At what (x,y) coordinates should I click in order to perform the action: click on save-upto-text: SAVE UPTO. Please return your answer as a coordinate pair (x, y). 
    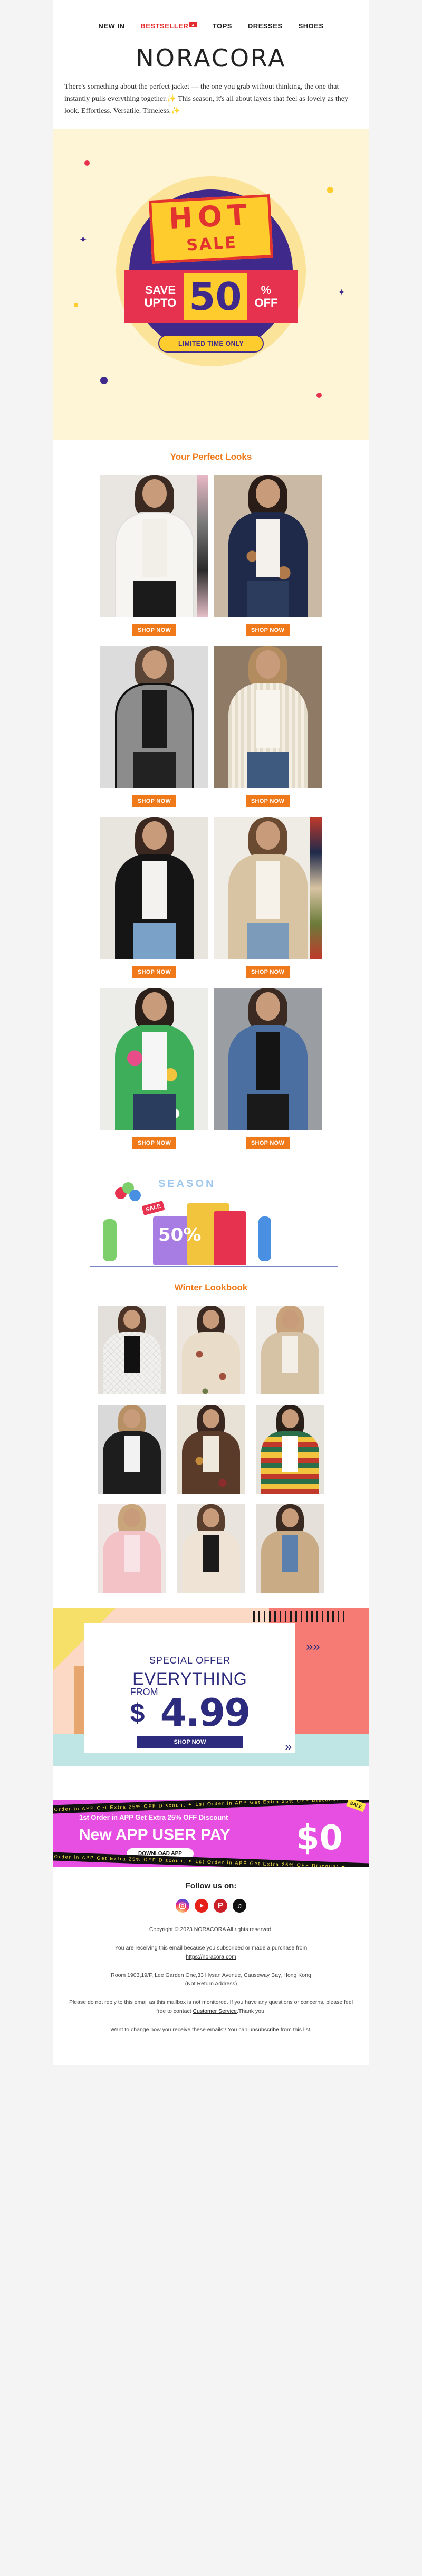
    Looking at the image, I should click on (161, 296).